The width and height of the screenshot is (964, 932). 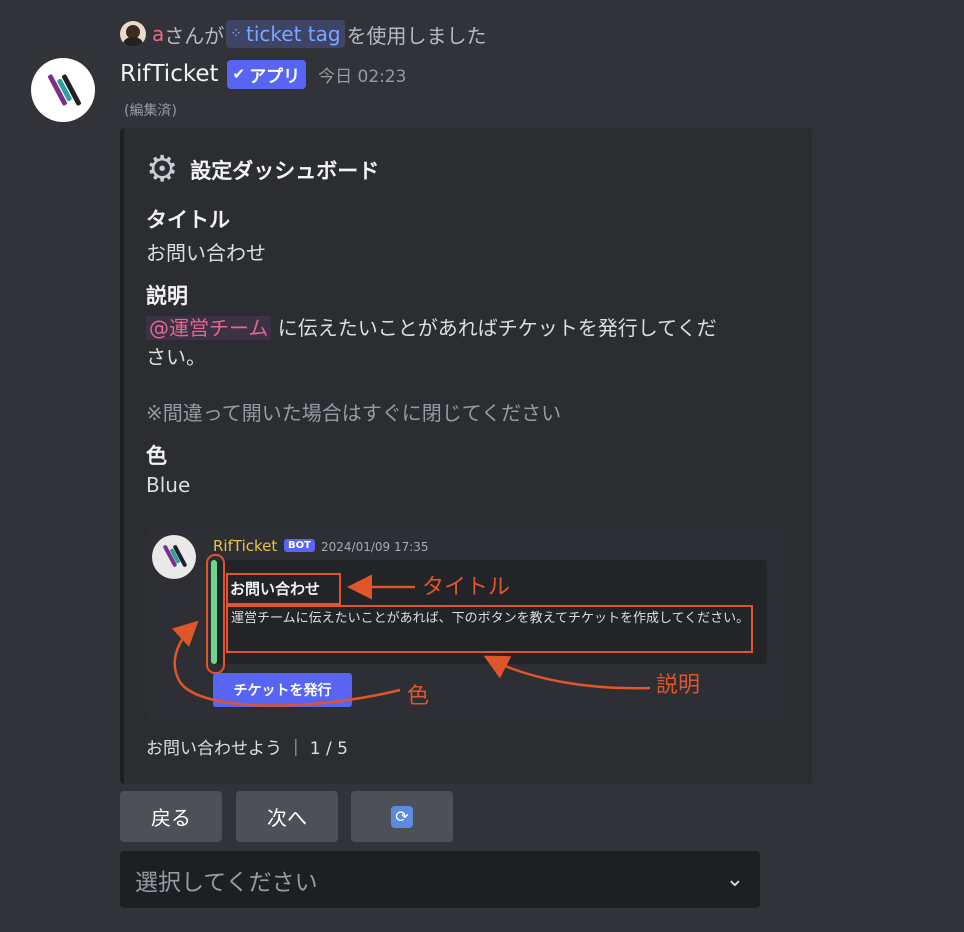 I want to click on refresh-button: ⟳, so click(x=402, y=816).